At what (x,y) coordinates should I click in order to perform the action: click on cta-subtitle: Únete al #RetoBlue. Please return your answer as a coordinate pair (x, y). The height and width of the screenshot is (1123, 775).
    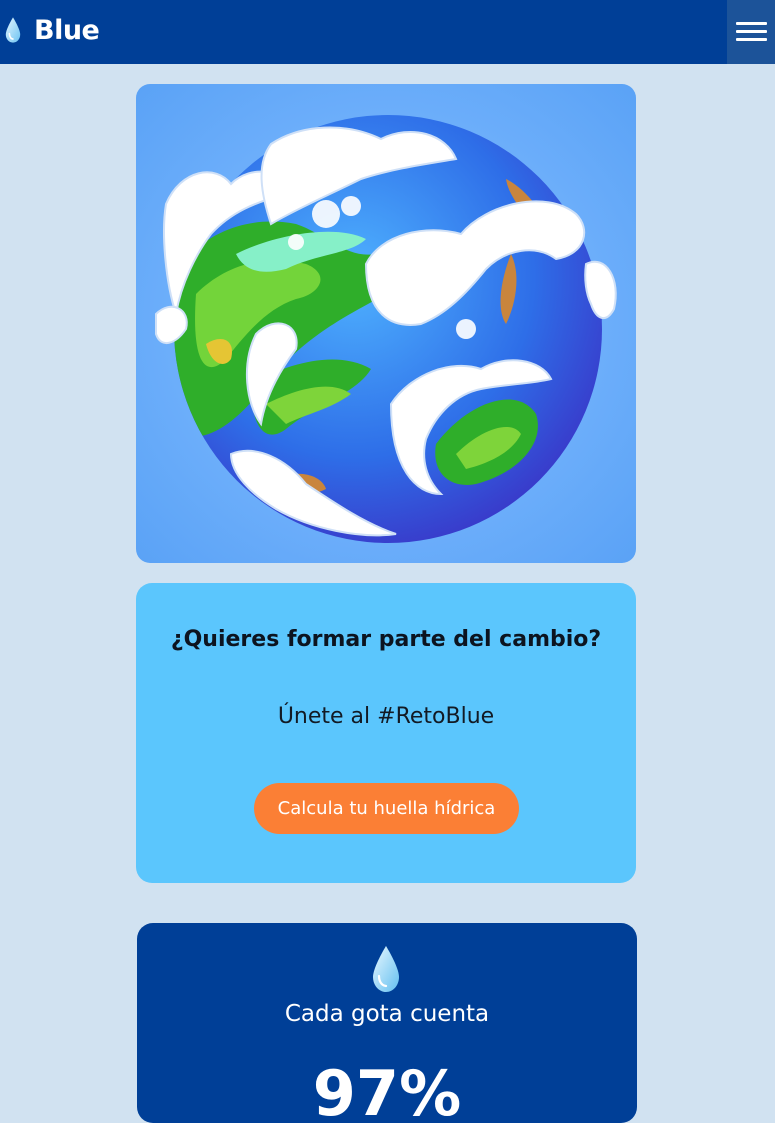
    Looking at the image, I should click on (386, 716).